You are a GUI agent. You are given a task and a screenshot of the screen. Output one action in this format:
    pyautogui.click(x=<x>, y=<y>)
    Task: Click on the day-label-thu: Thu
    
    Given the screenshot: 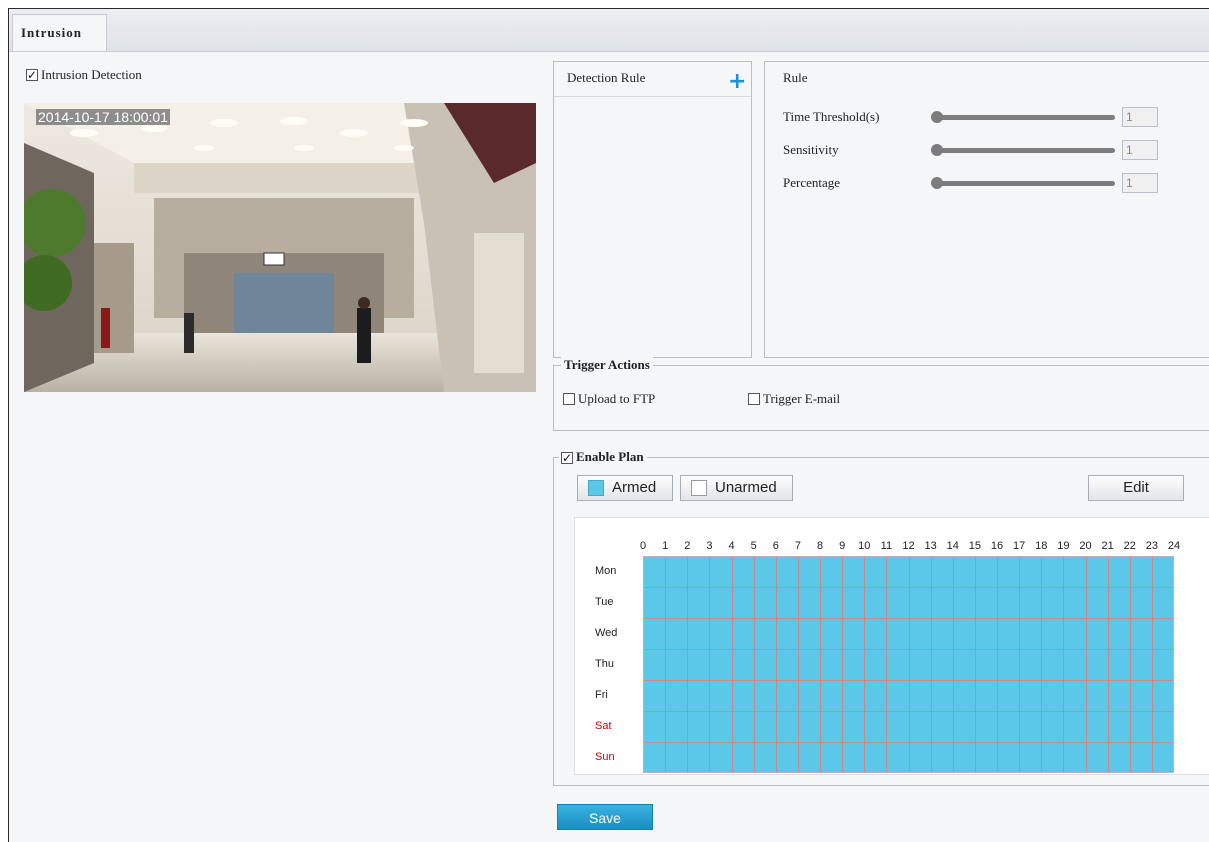 What is the action you would take?
    pyautogui.click(x=604, y=663)
    